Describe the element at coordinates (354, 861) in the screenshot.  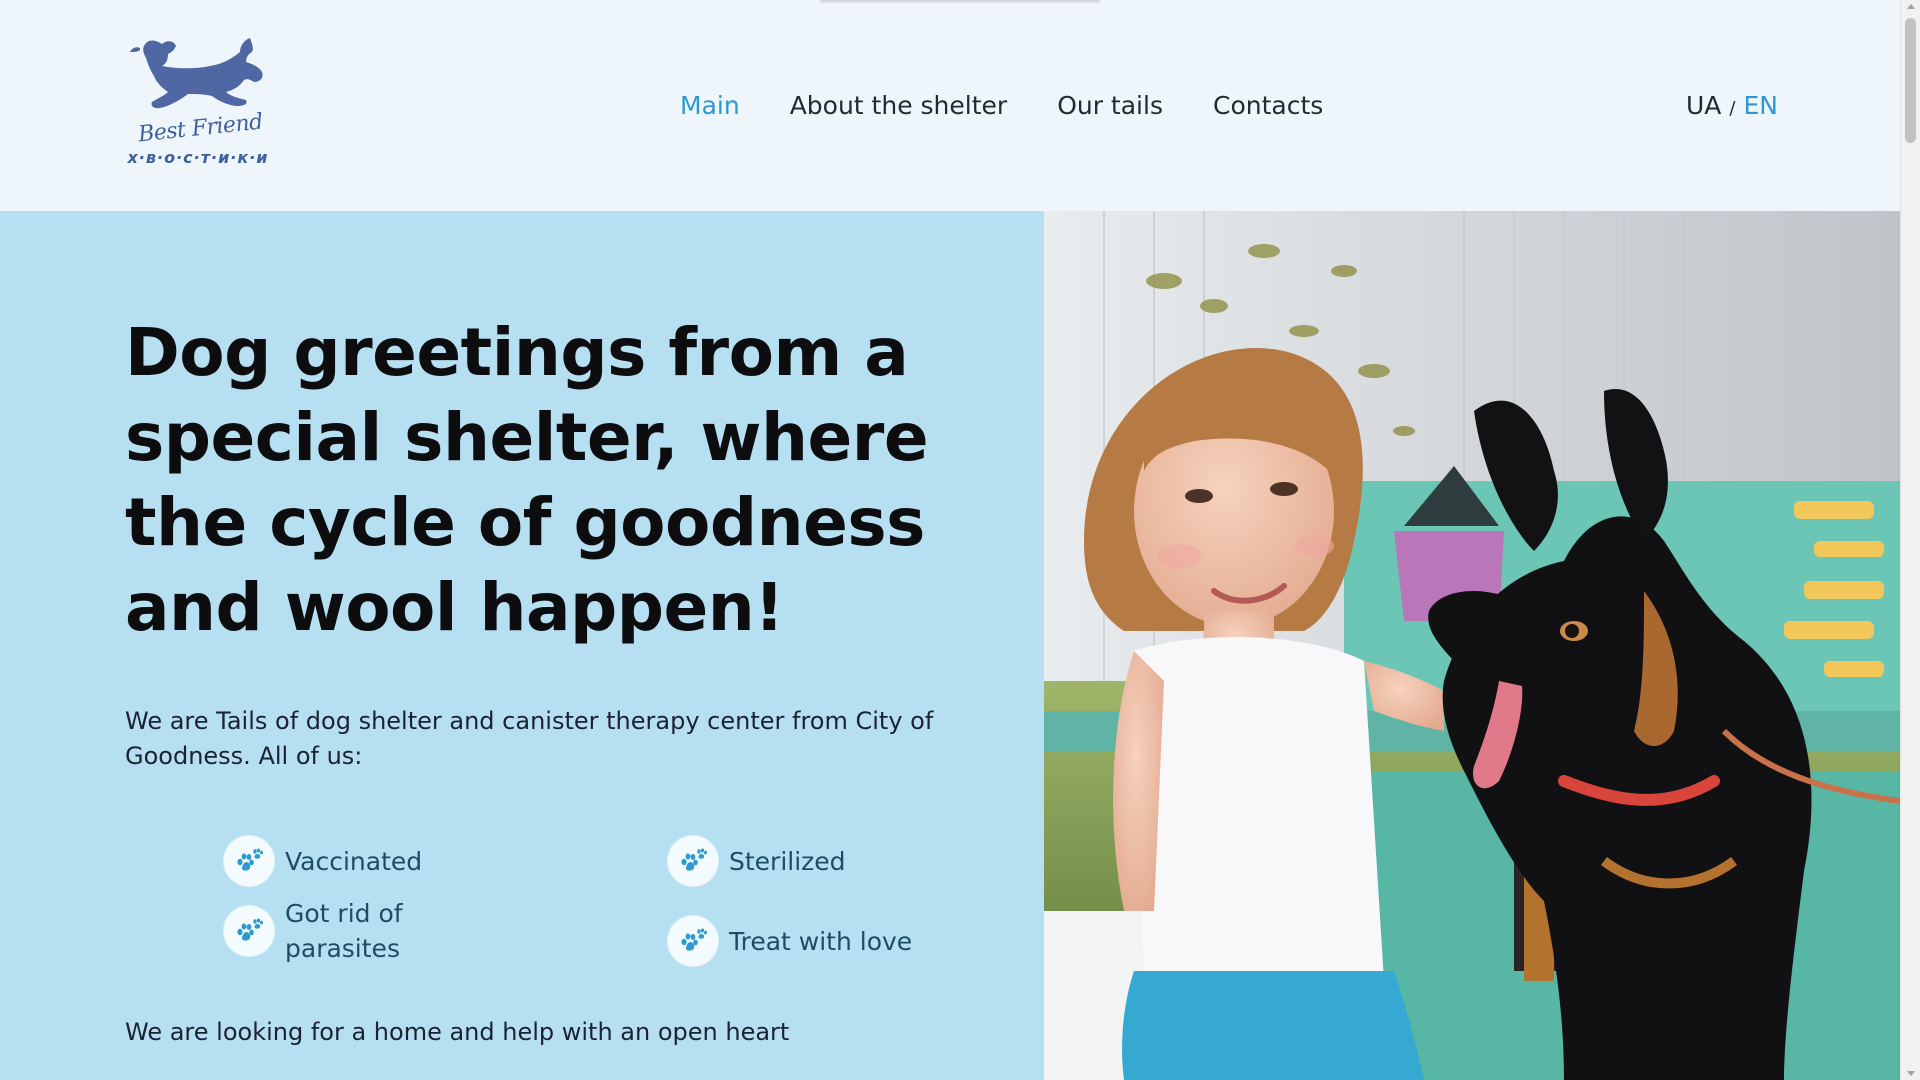
I see `feature-label: Vaccinated` at that location.